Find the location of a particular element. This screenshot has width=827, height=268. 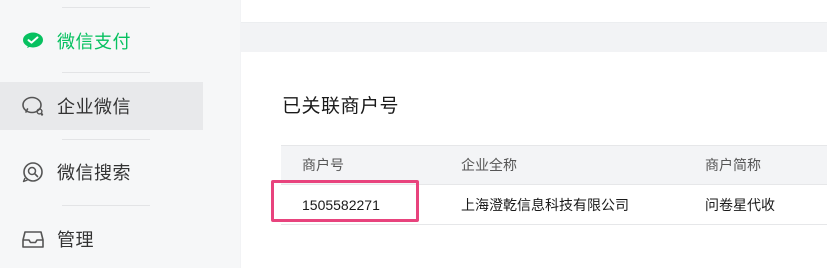

column-header-short-name: 商户简称 is located at coordinates (733, 165).